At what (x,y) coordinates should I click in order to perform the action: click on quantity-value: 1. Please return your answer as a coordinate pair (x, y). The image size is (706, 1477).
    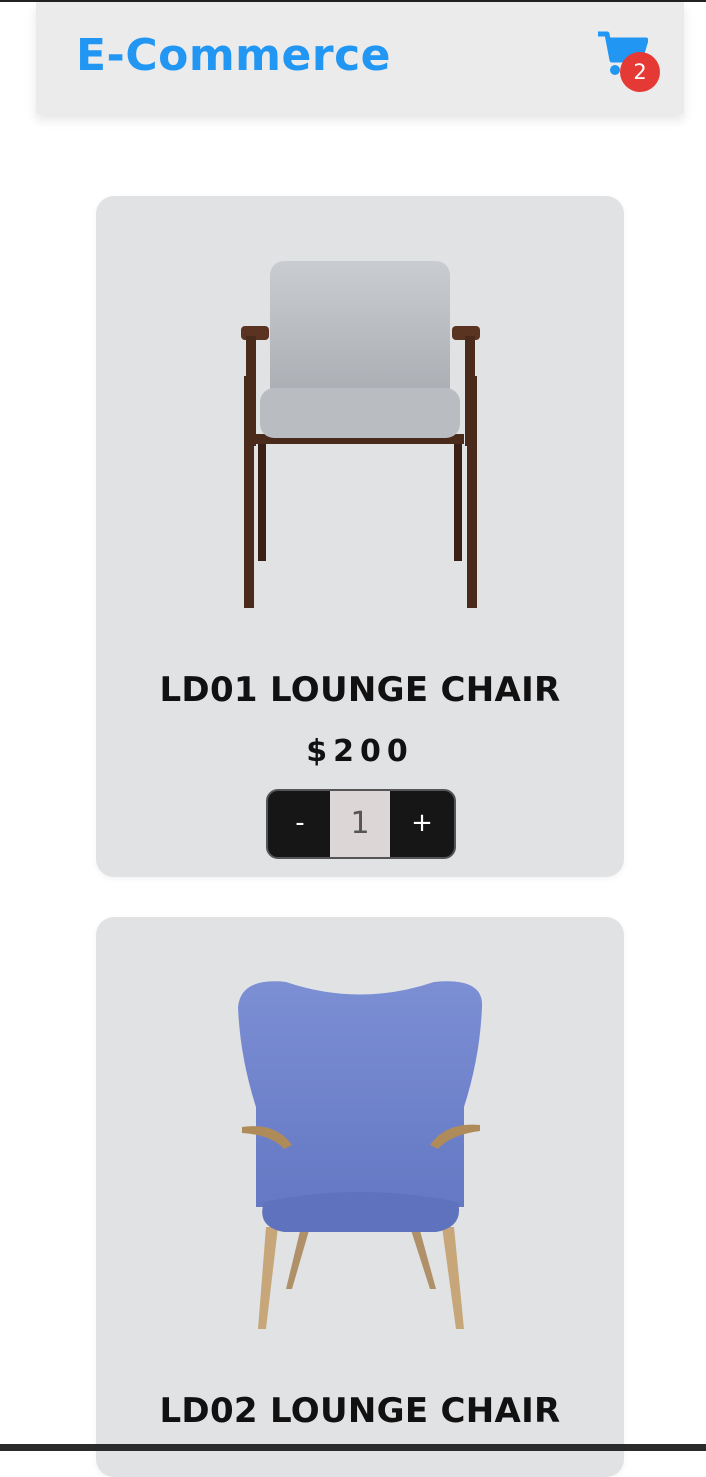
    Looking at the image, I should click on (360, 824).